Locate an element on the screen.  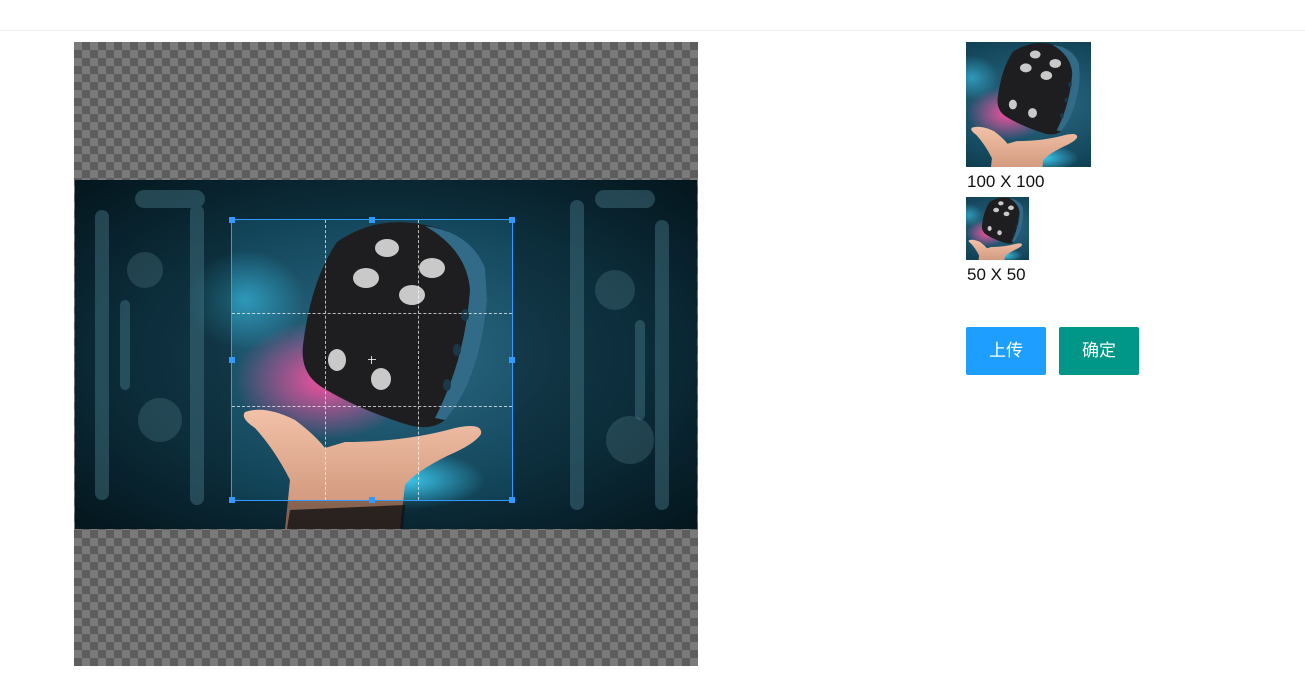
top-bar is located at coordinates (652, 15).